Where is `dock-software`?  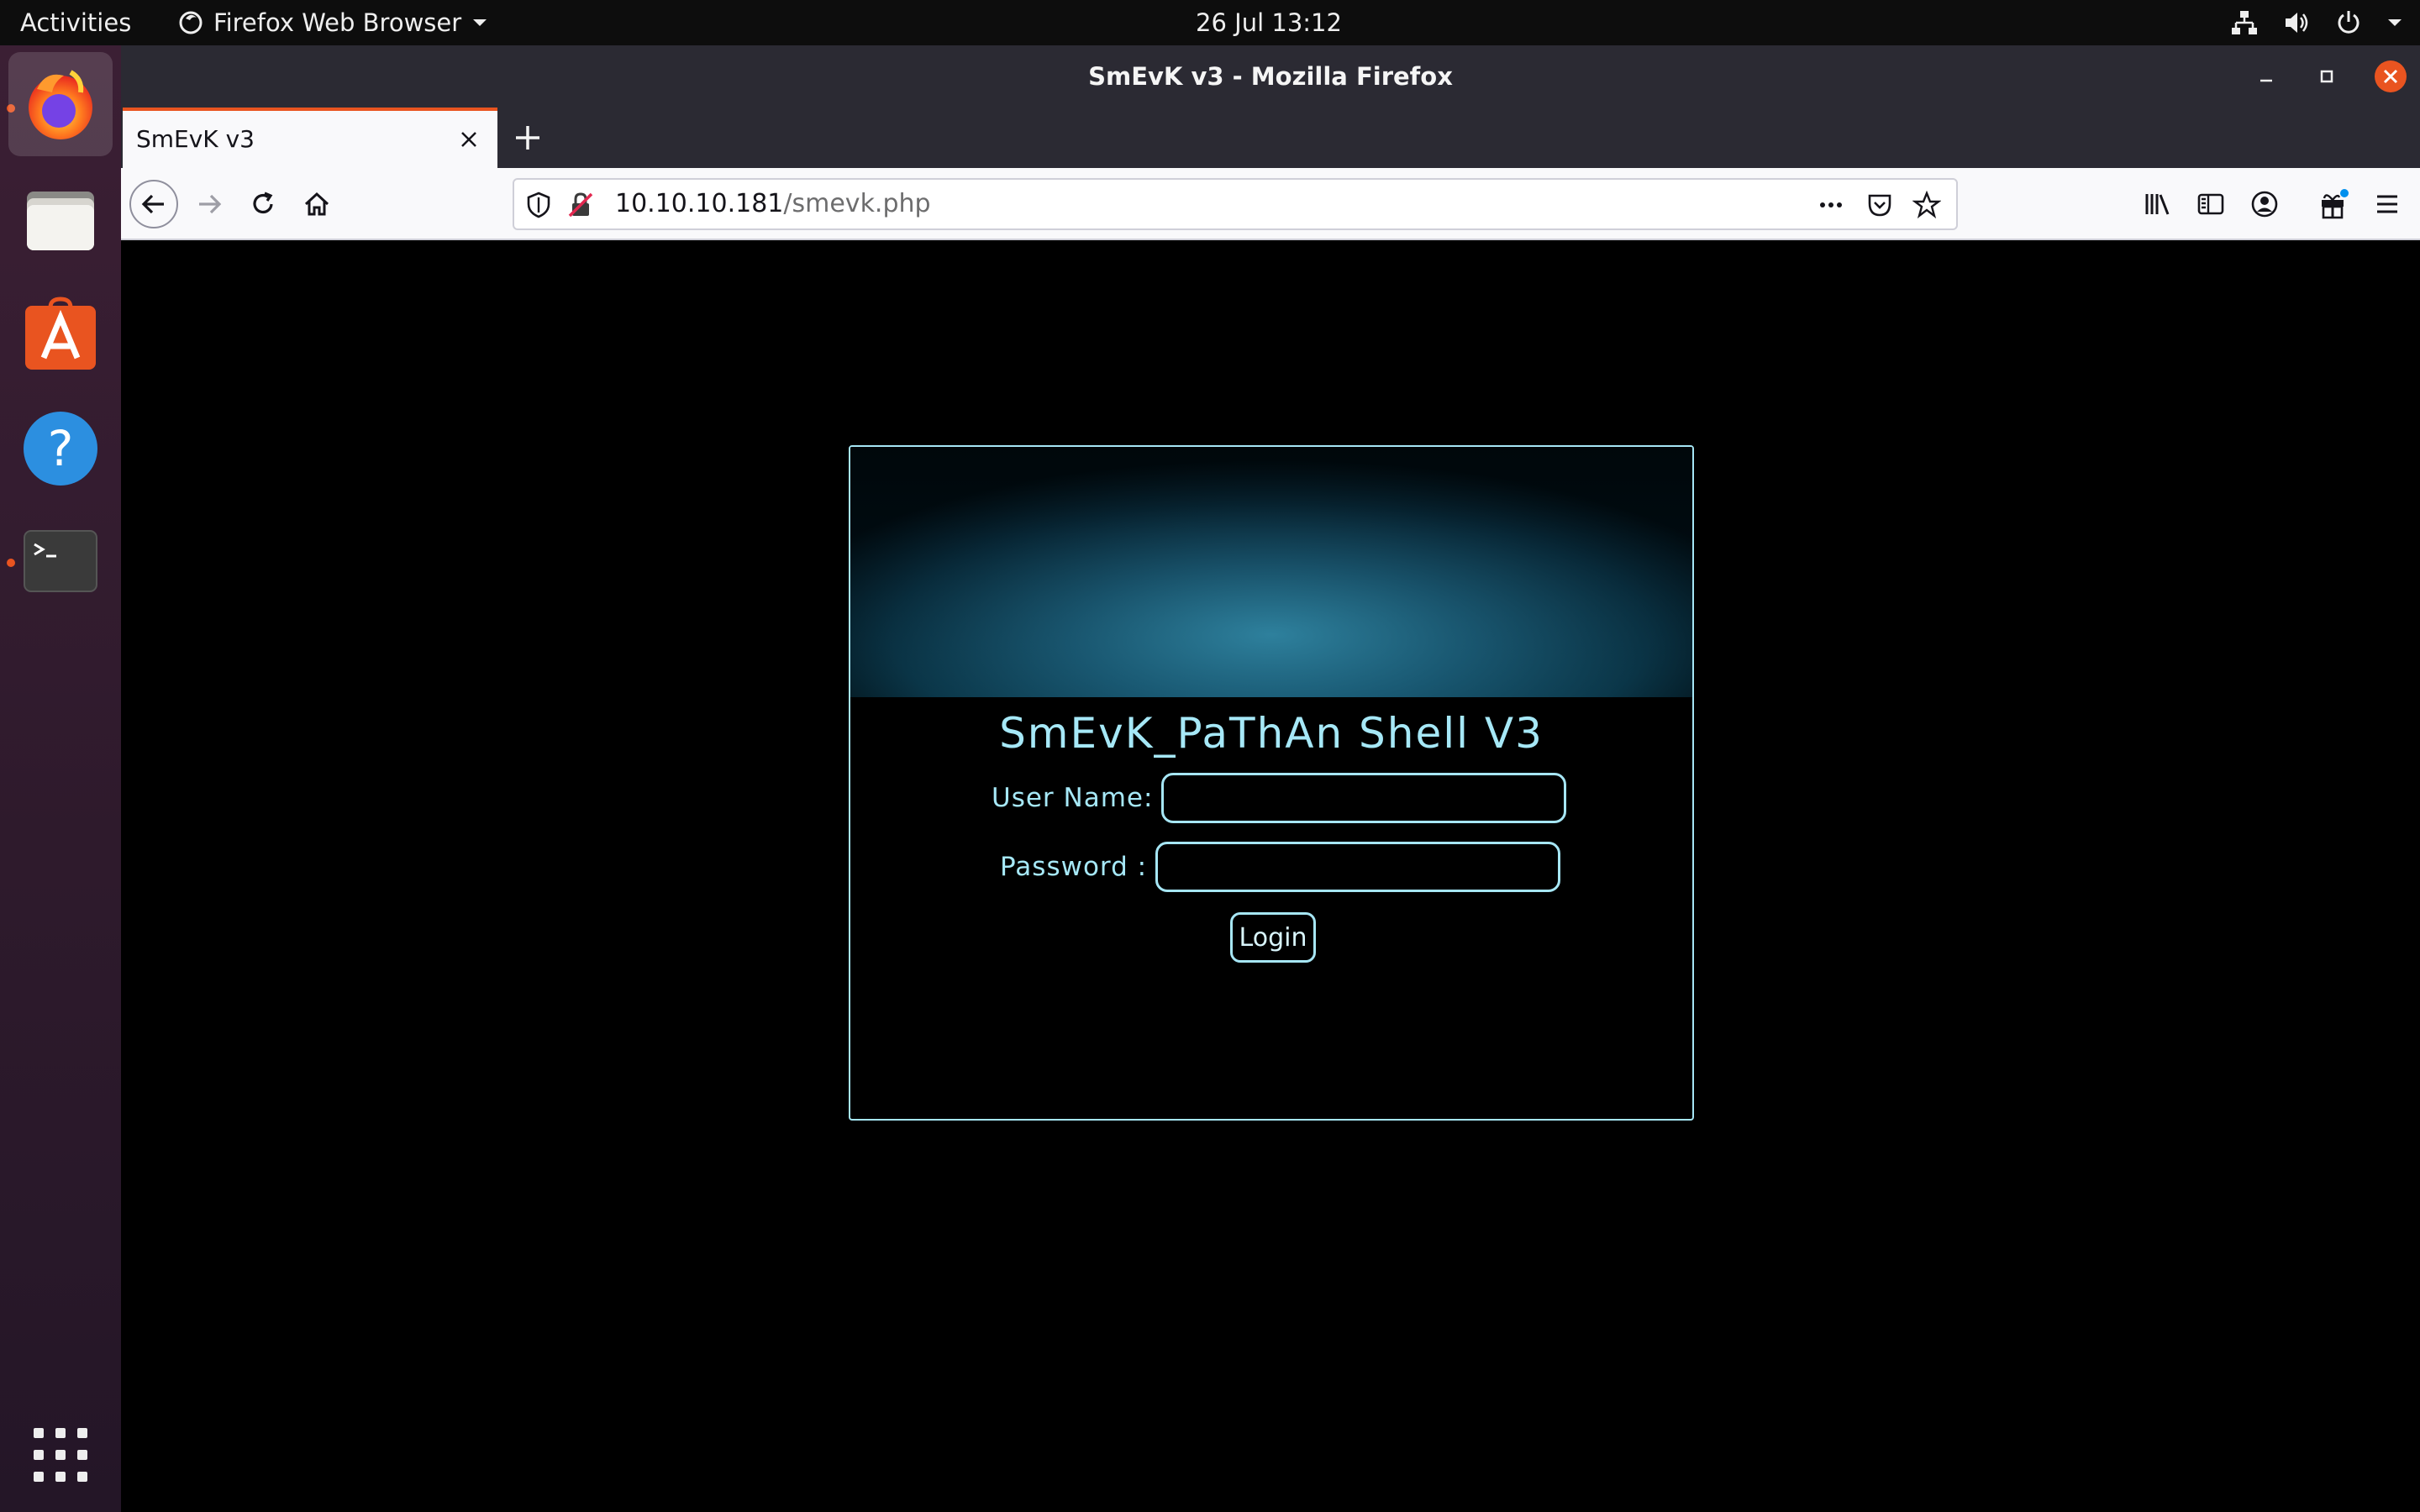
dock-software is located at coordinates (60, 334).